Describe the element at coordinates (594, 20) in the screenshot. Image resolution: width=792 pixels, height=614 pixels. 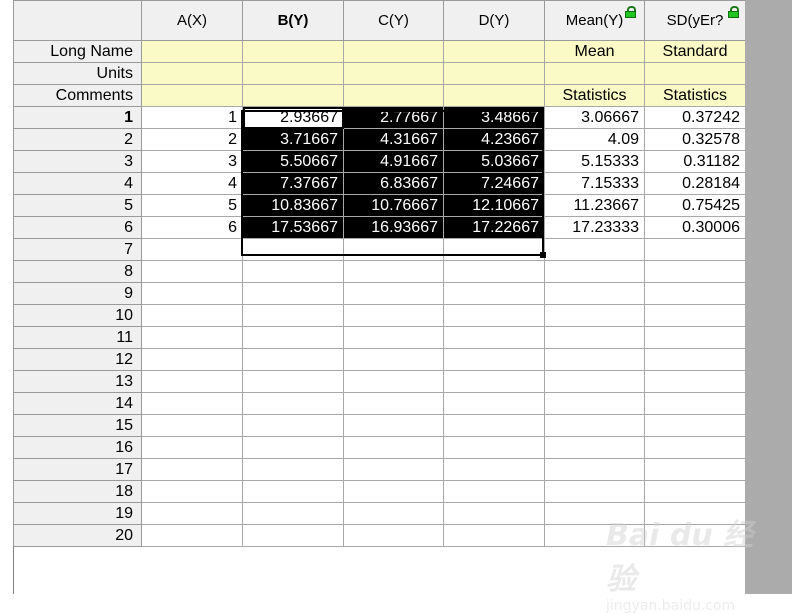
I see `column-header-mean: Mean(Y)` at that location.